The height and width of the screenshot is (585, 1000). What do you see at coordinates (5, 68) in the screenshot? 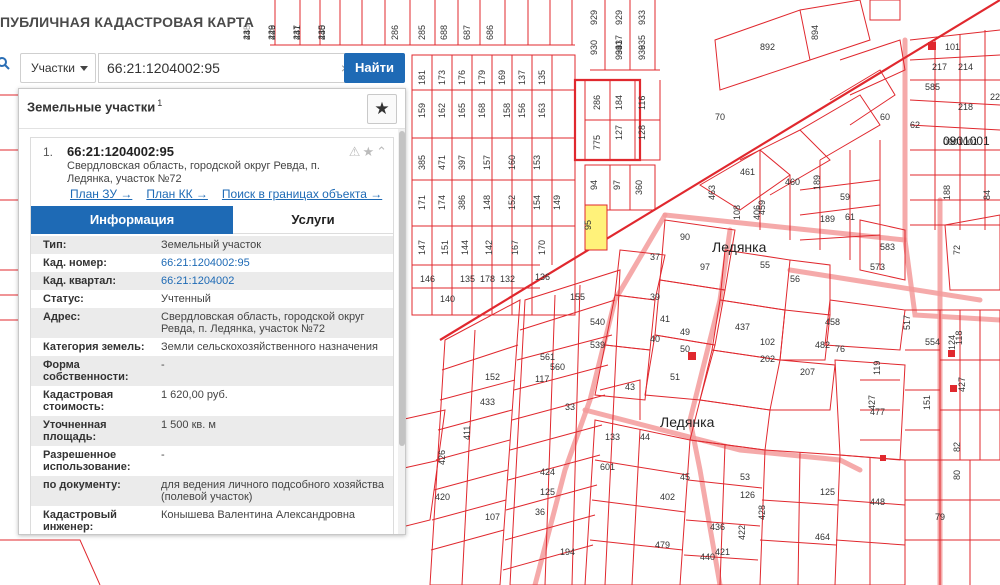
I see `sidebar-search-icon` at bounding box center [5, 68].